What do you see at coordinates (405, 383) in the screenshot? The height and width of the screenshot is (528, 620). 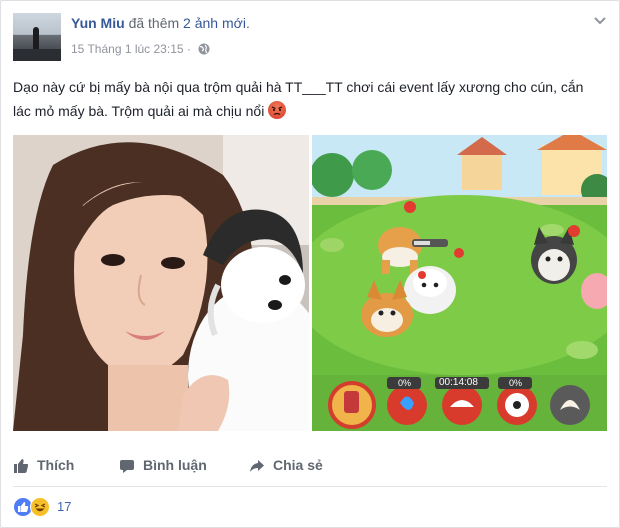 I see `game-badge-1: 0%` at bounding box center [405, 383].